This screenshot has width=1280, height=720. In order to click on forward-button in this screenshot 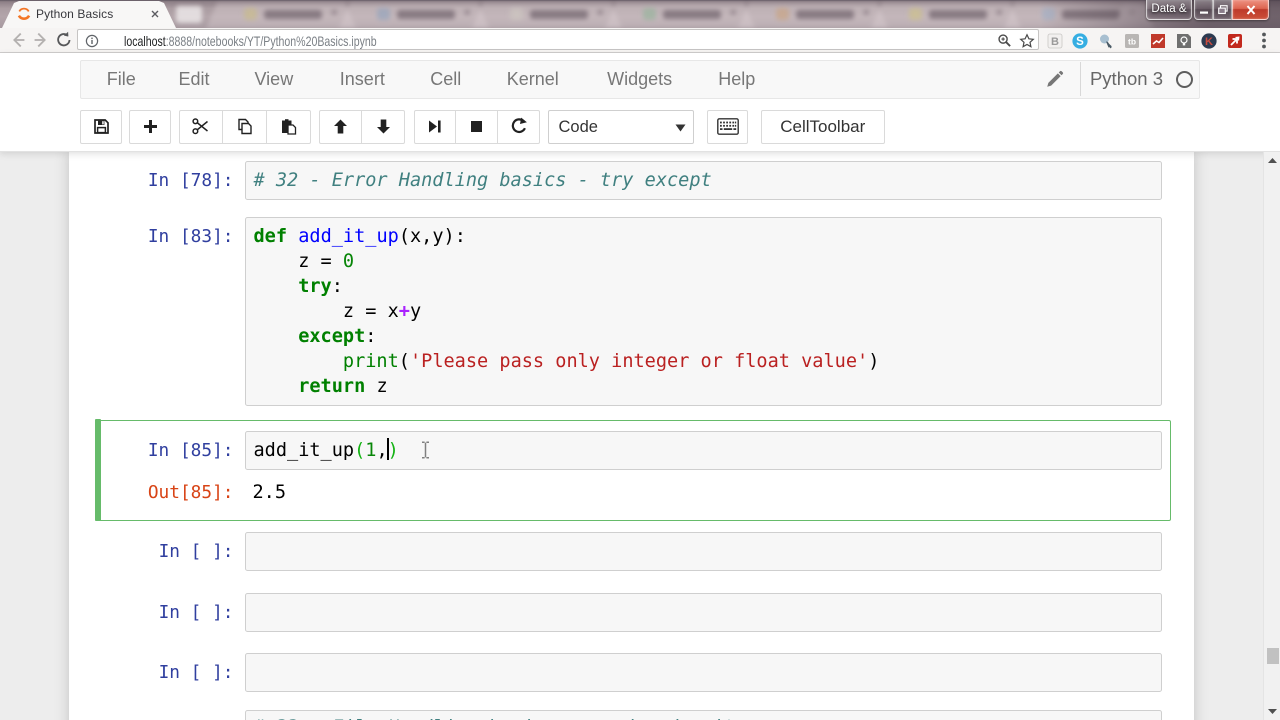, I will do `click(41, 40)`.